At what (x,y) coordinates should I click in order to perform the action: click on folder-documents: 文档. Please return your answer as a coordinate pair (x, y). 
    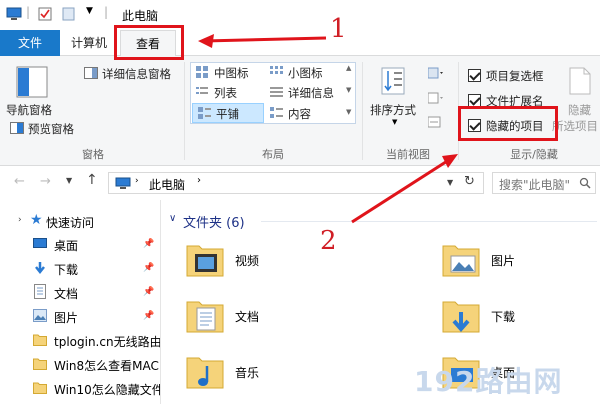
    Looking at the image, I should click on (283, 316).